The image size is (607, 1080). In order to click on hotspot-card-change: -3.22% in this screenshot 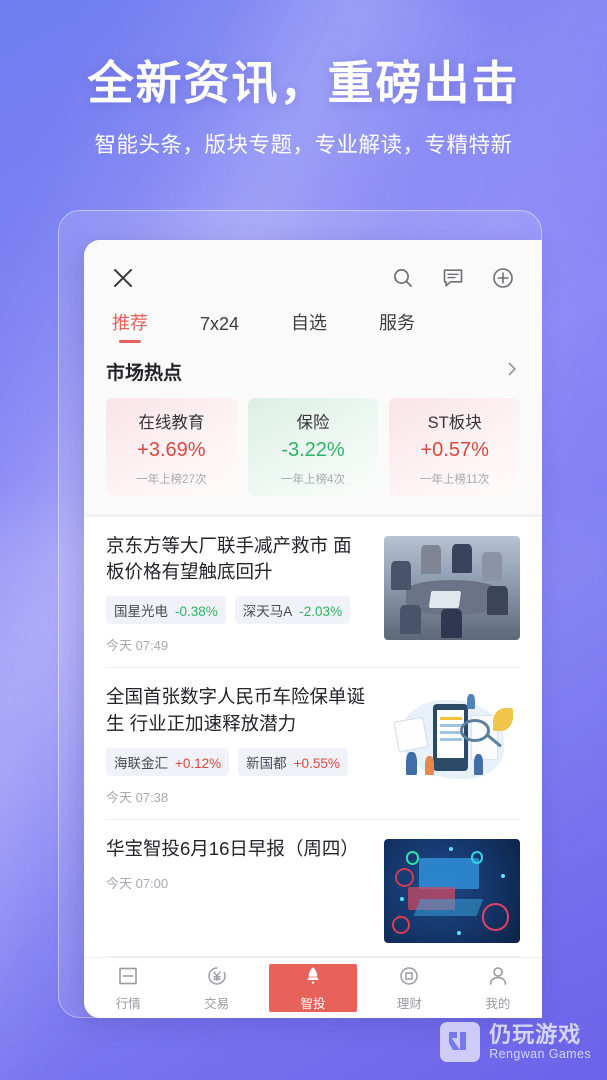, I will do `click(313, 450)`.